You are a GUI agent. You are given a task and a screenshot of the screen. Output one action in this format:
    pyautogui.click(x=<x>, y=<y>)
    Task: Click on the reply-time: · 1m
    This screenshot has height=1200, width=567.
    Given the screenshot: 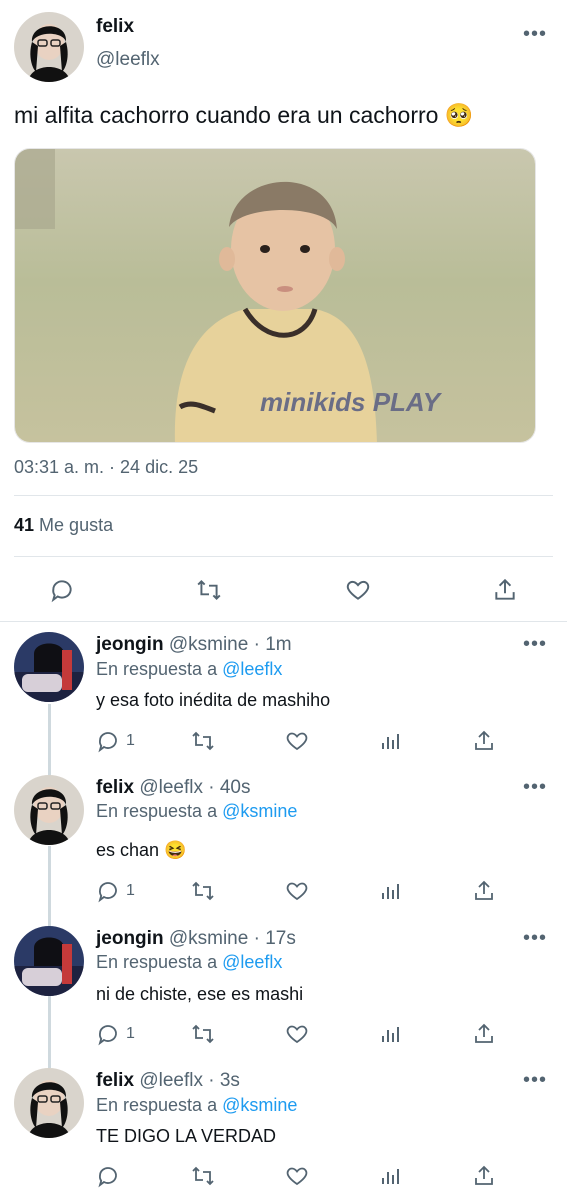 What is the action you would take?
    pyautogui.click(x=273, y=644)
    